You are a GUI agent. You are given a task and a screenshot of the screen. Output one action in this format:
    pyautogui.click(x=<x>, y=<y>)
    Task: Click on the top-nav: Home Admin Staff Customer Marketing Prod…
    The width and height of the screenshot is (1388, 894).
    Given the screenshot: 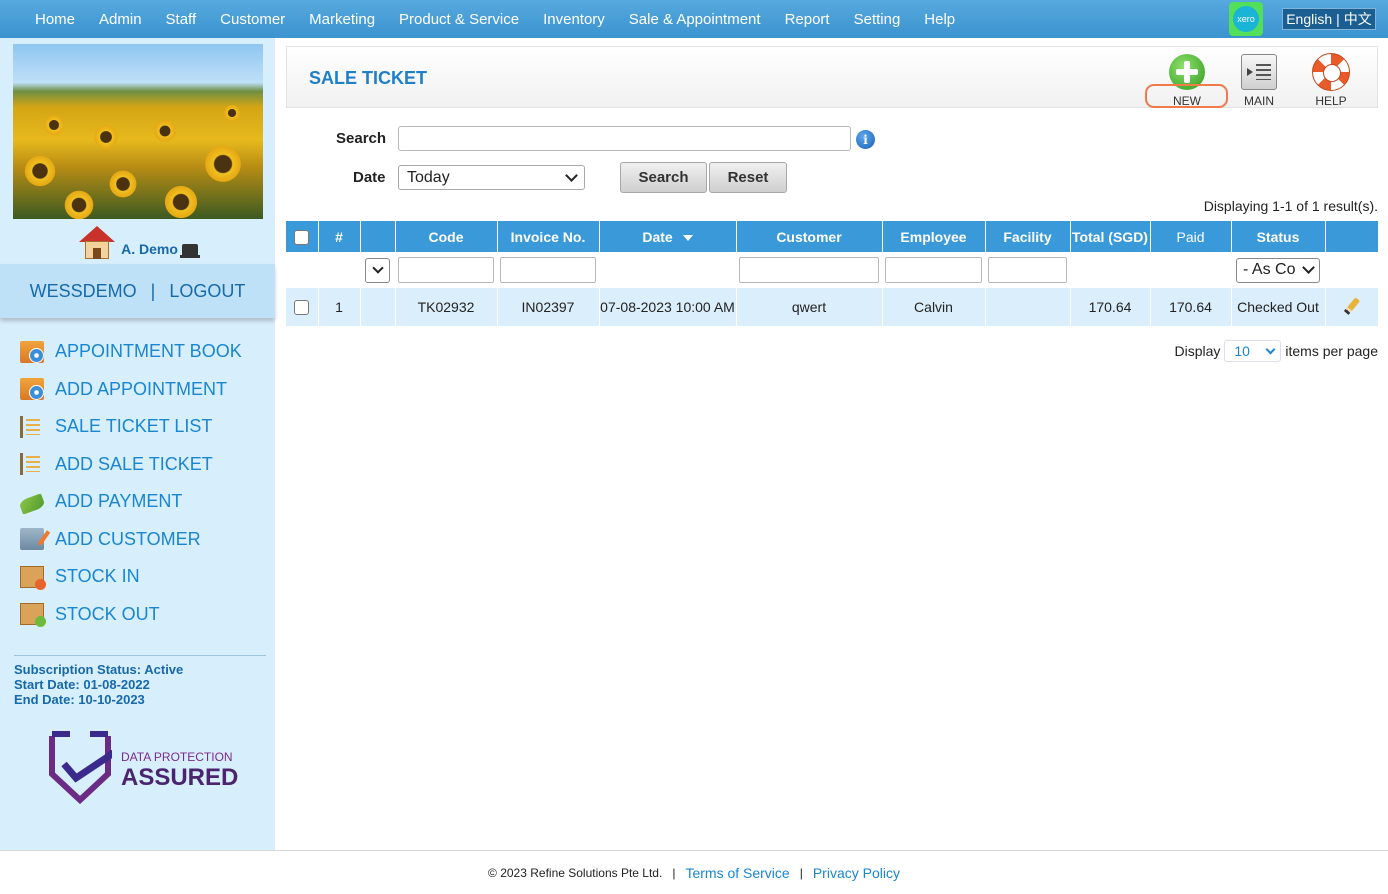 What is the action you would take?
    pyautogui.click(x=694, y=19)
    